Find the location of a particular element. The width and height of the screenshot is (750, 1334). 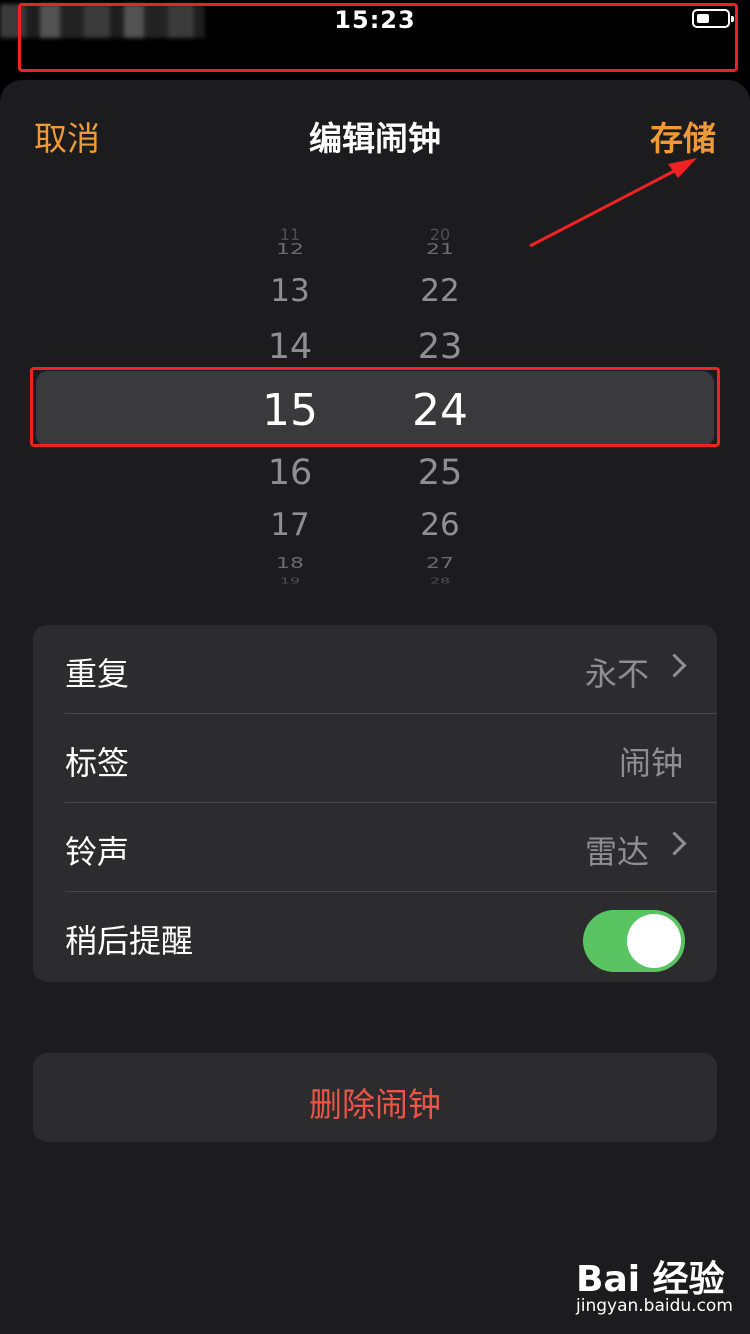

minute-option: 23 is located at coordinates (440, 347).